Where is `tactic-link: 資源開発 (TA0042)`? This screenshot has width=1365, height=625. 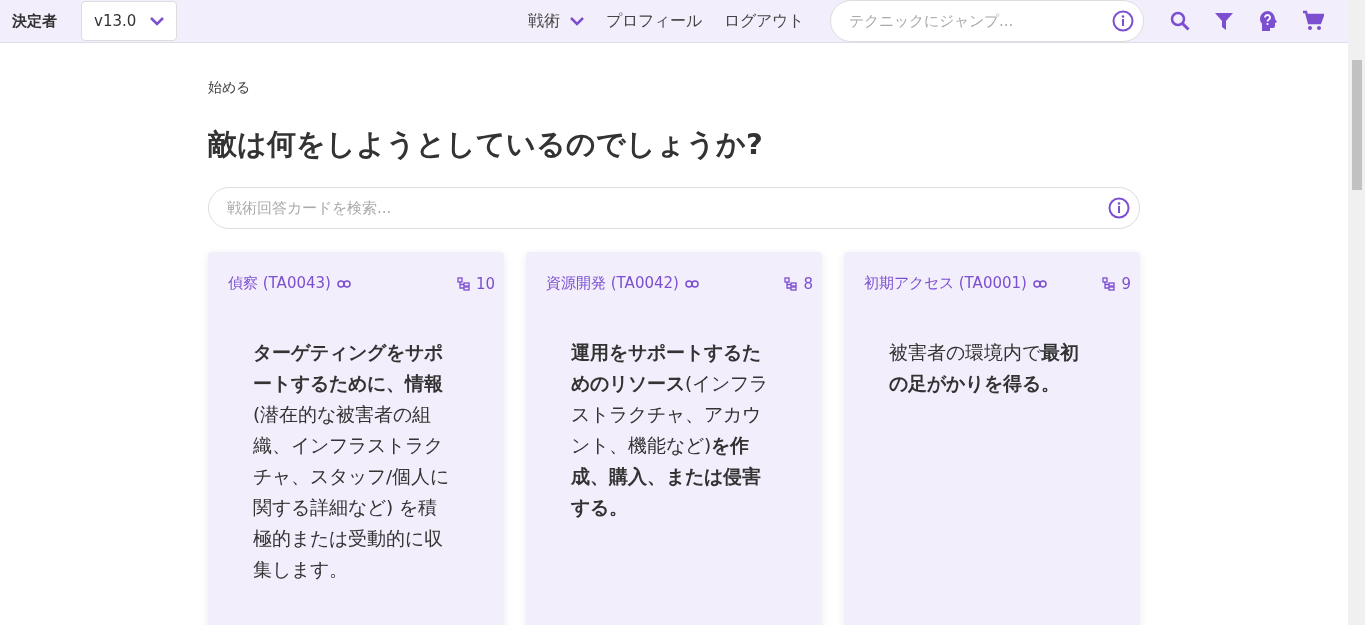
tactic-link: 資源開発 (TA0042) is located at coordinates (622, 283).